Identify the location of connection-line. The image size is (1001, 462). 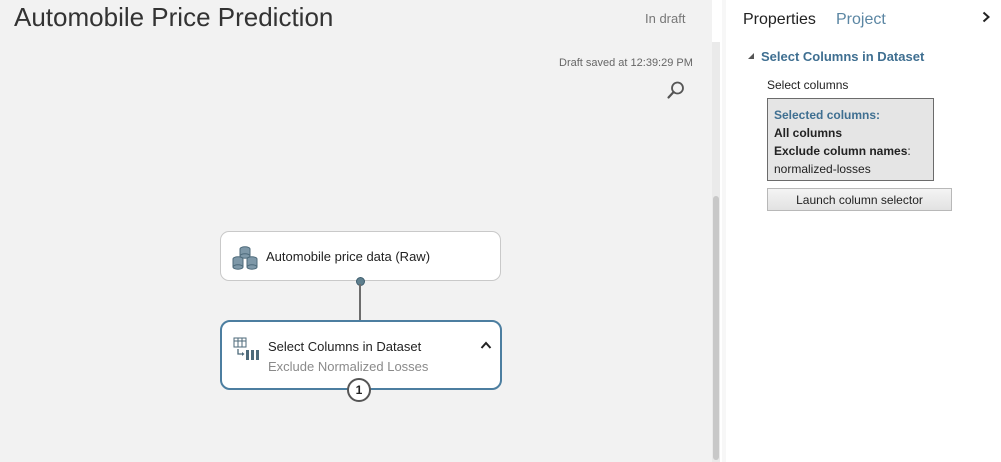
(360, 303).